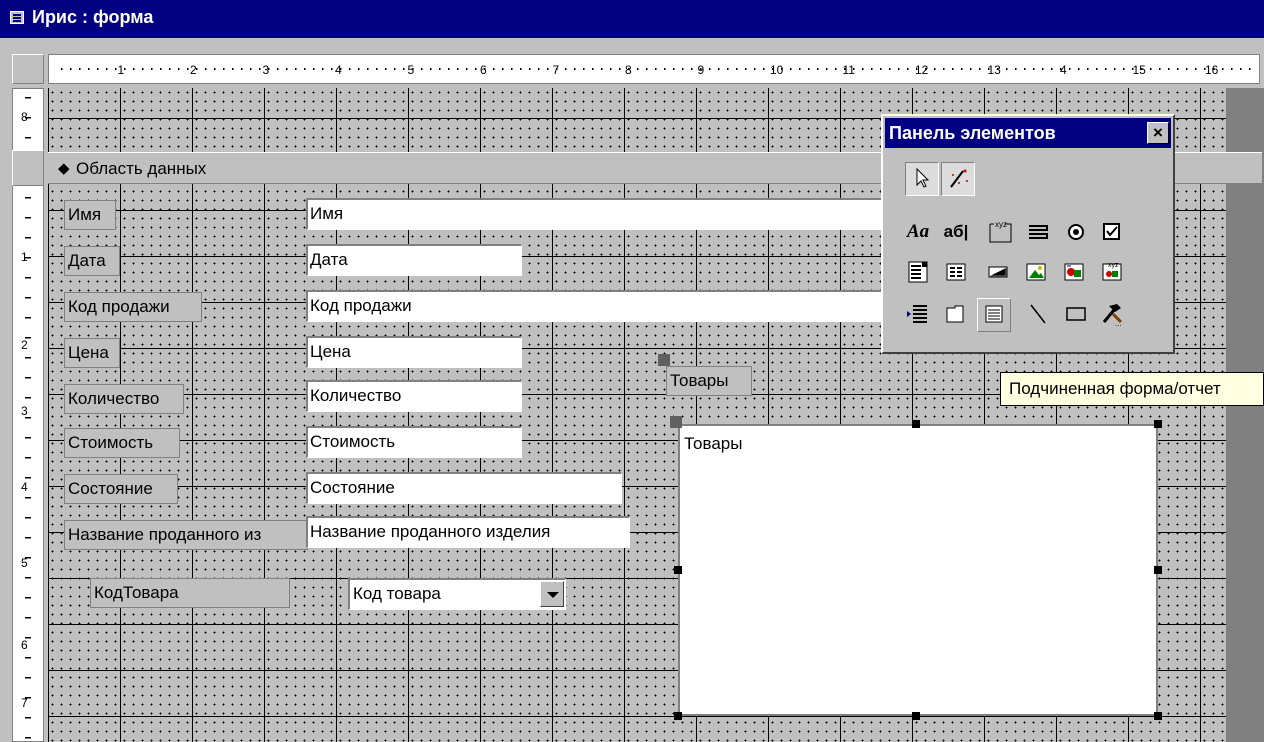 The width and height of the screenshot is (1264, 742). I want to click on product-code-combo: Код товара, so click(457, 594).